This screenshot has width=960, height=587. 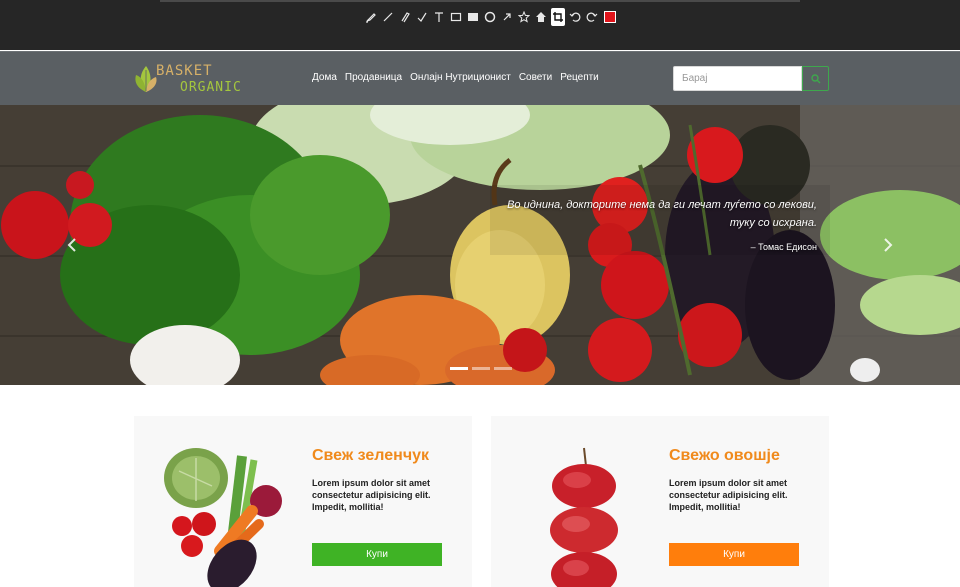 I want to click on undo-icon, so click(x=575, y=17).